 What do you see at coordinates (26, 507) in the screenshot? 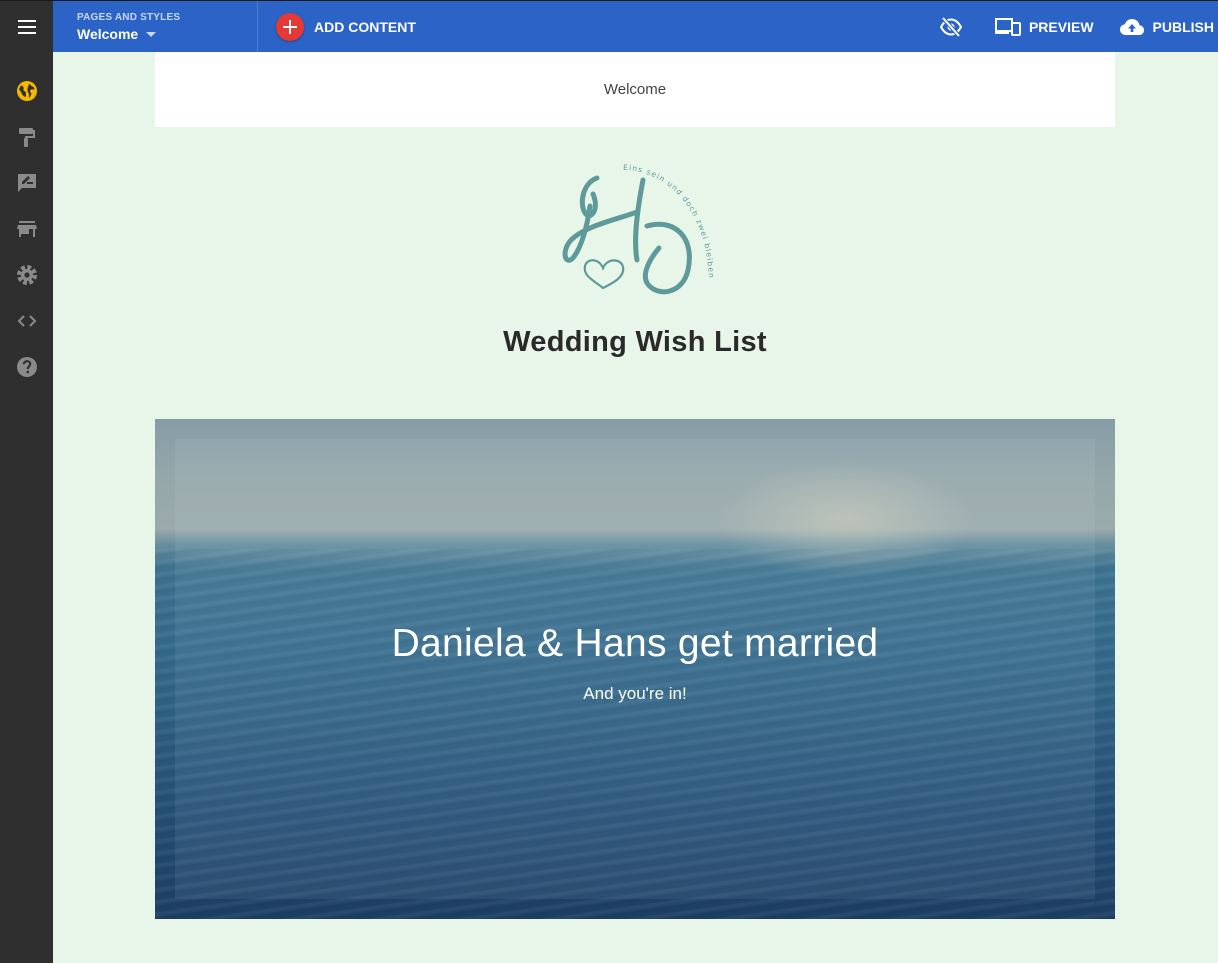
I see `left-sidebar` at bounding box center [26, 507].